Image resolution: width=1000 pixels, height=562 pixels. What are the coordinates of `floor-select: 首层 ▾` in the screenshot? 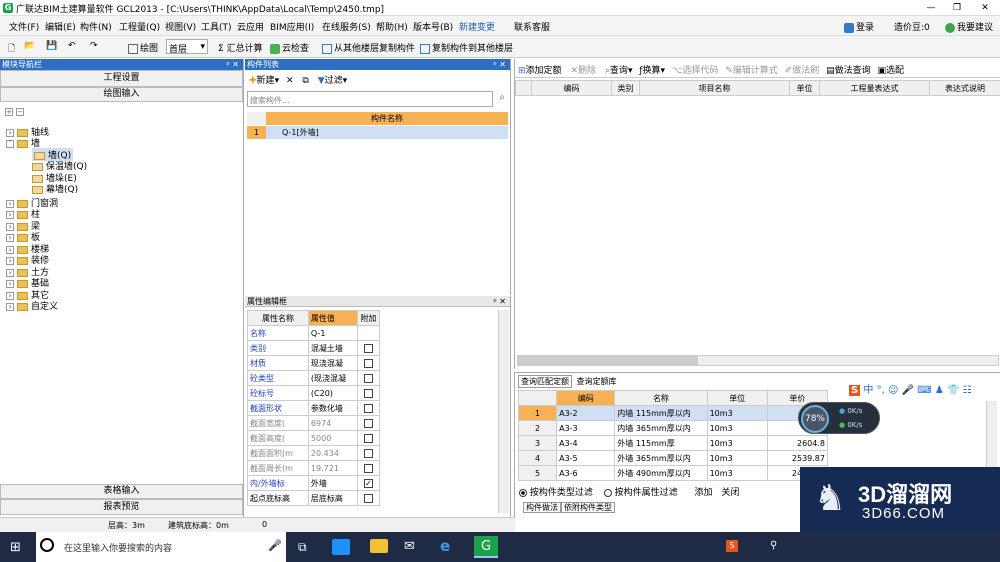 It's located at (187, 47).